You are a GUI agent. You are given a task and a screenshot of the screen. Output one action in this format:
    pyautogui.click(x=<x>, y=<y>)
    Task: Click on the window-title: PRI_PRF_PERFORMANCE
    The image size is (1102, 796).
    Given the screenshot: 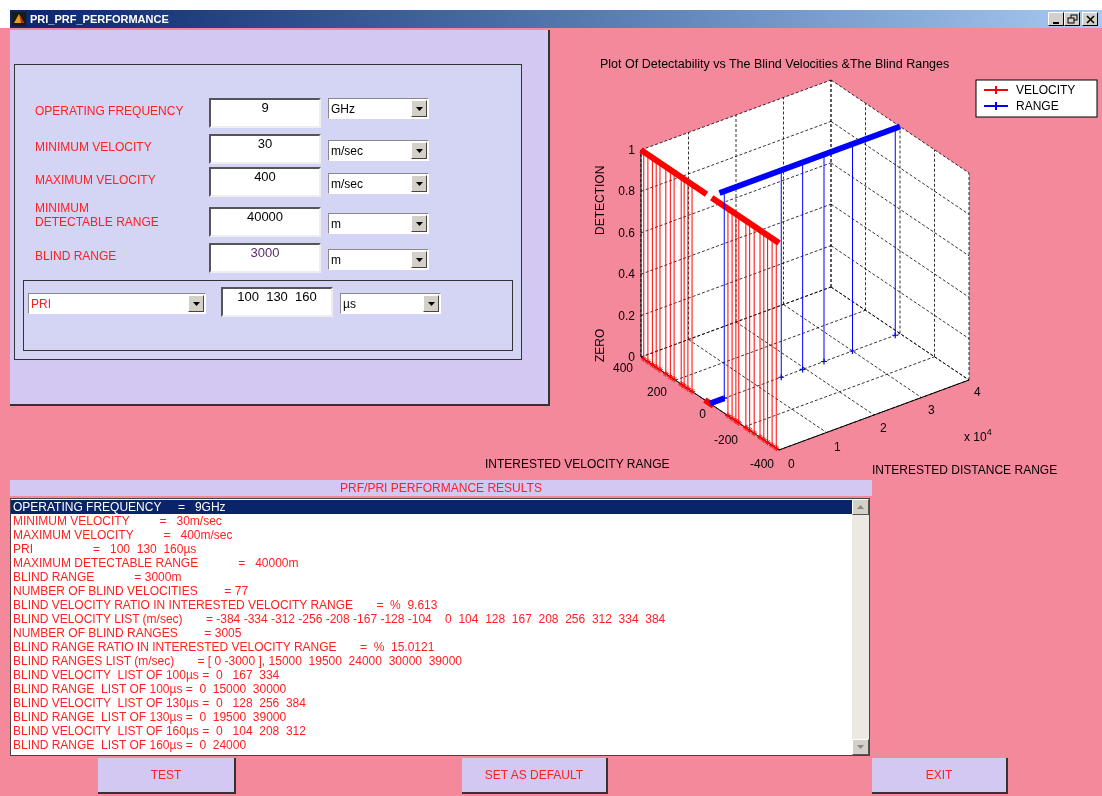 What is the action you would take?
    pyautogui.click(x=99, y=19)
    